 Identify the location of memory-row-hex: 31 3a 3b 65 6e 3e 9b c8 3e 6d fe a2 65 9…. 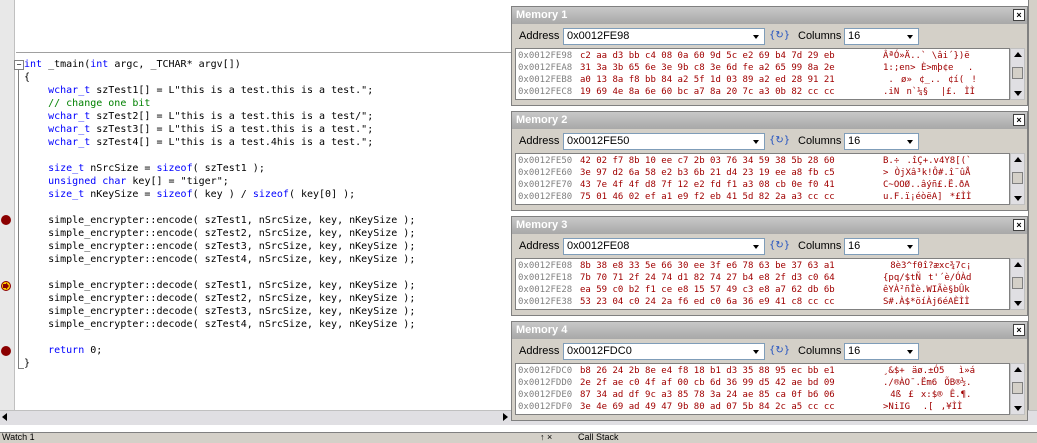
(707, 68).